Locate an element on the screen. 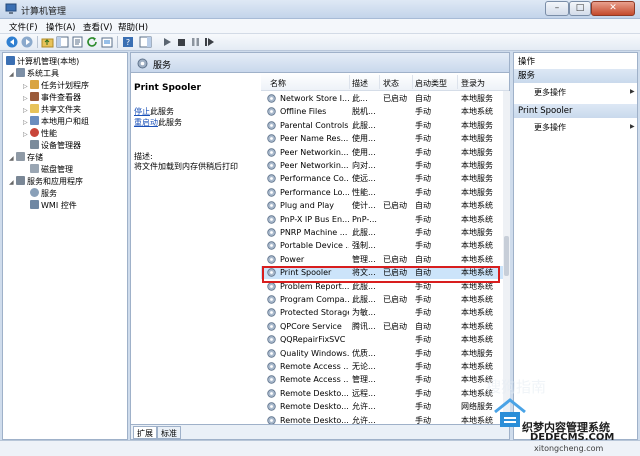 This screenshot has height=456, width=640. start-service-button is located at coordinates (167, 42).